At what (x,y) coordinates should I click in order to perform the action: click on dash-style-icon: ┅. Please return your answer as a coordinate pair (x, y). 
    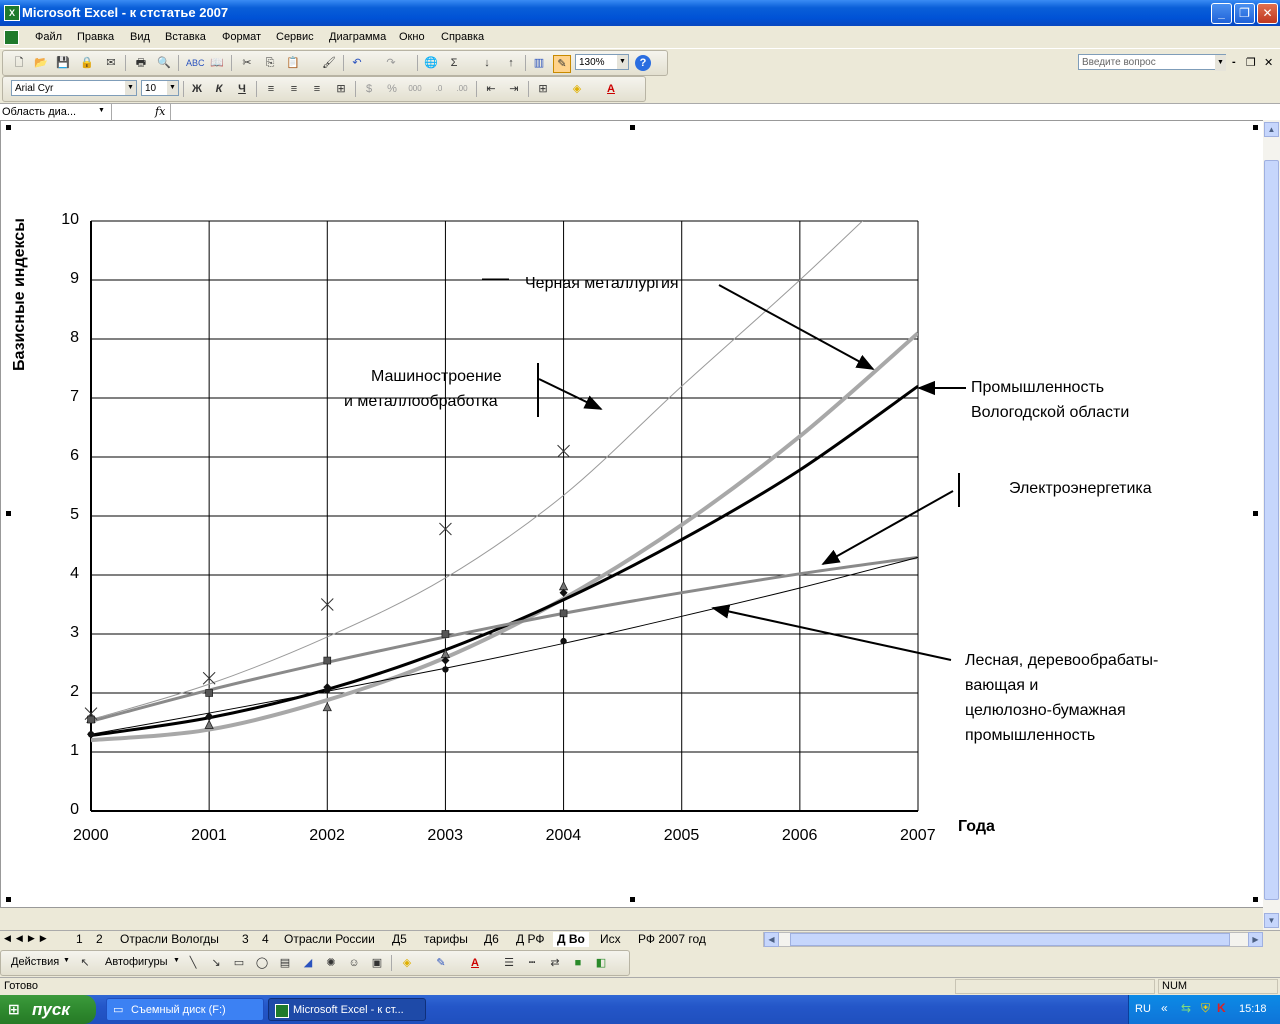
    Looking at the image, I should click on (532, 963).